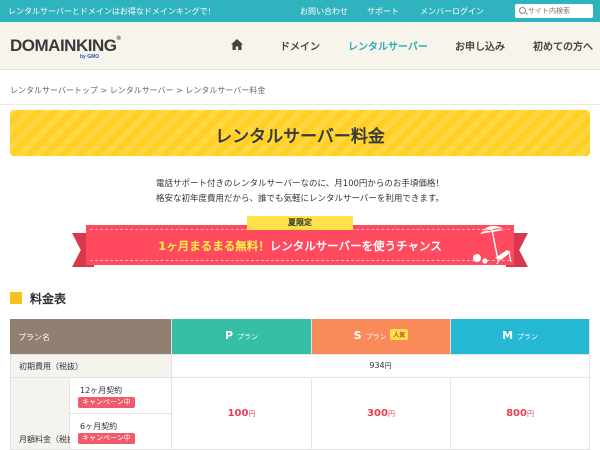  I want to click on plan-p-title: P プラン, so click(241, 335).